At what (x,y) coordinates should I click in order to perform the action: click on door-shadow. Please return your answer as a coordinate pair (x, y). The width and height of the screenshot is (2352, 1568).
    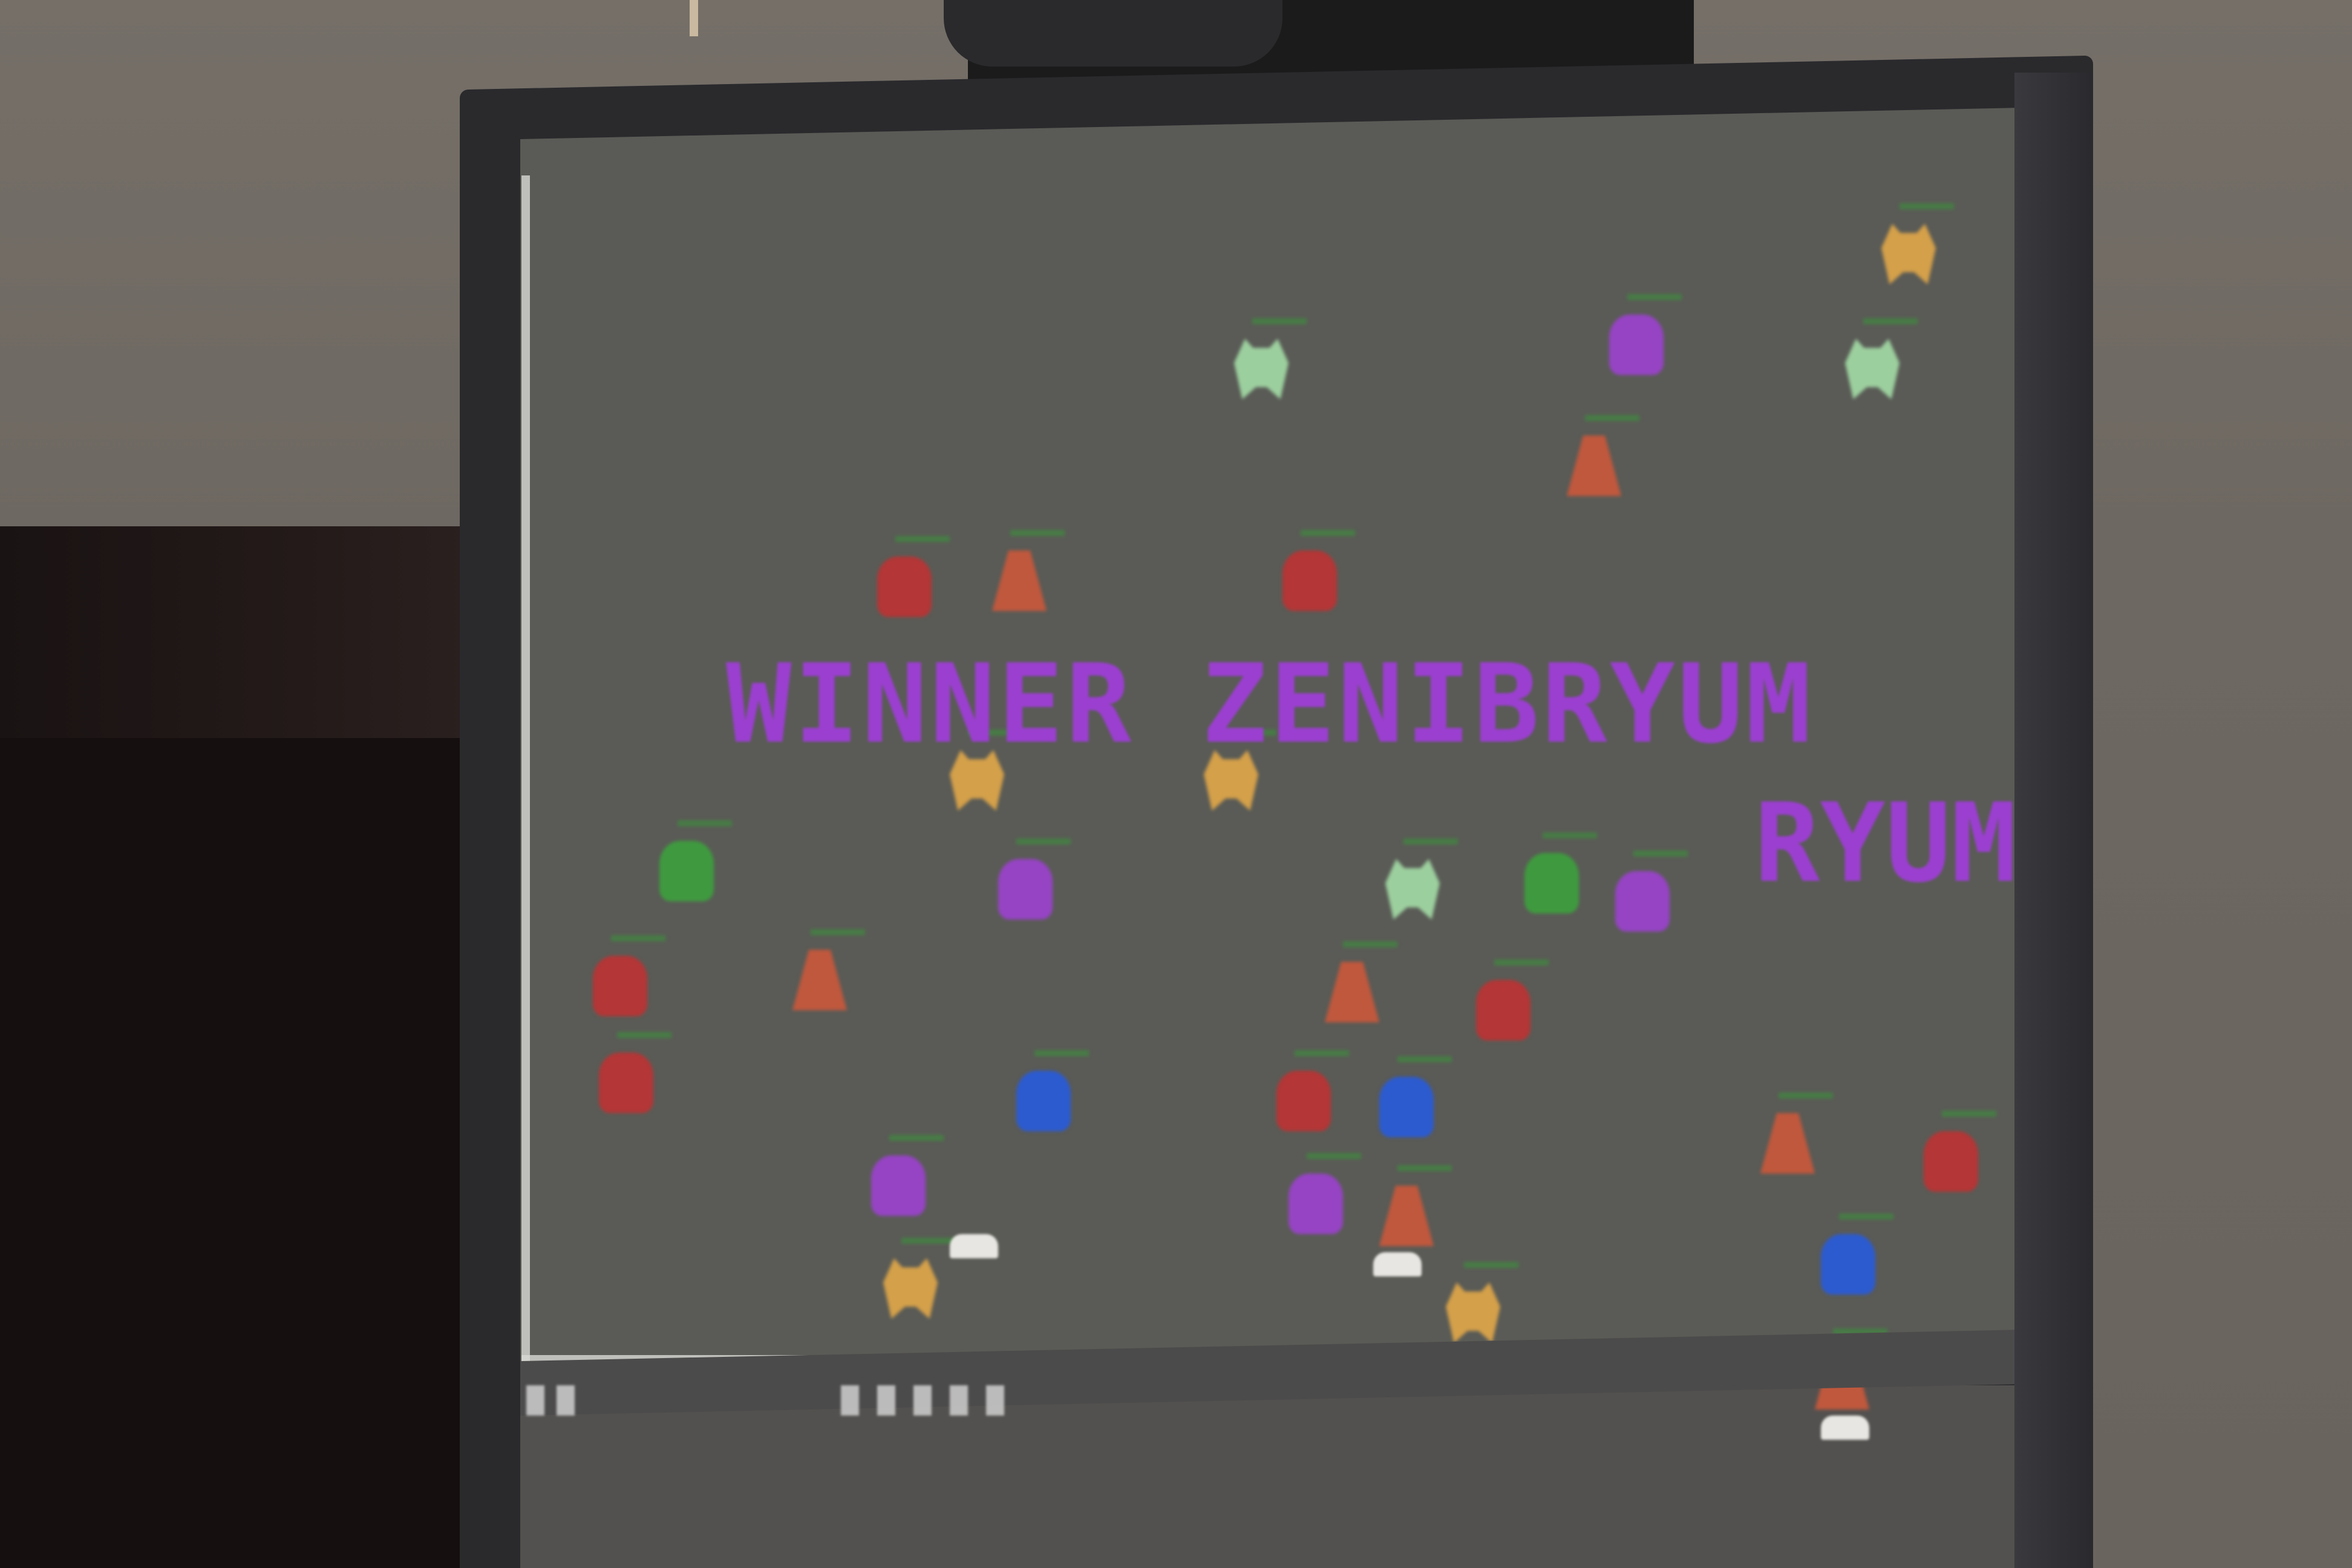
    Looking at the image, I should click on (236, 1153).